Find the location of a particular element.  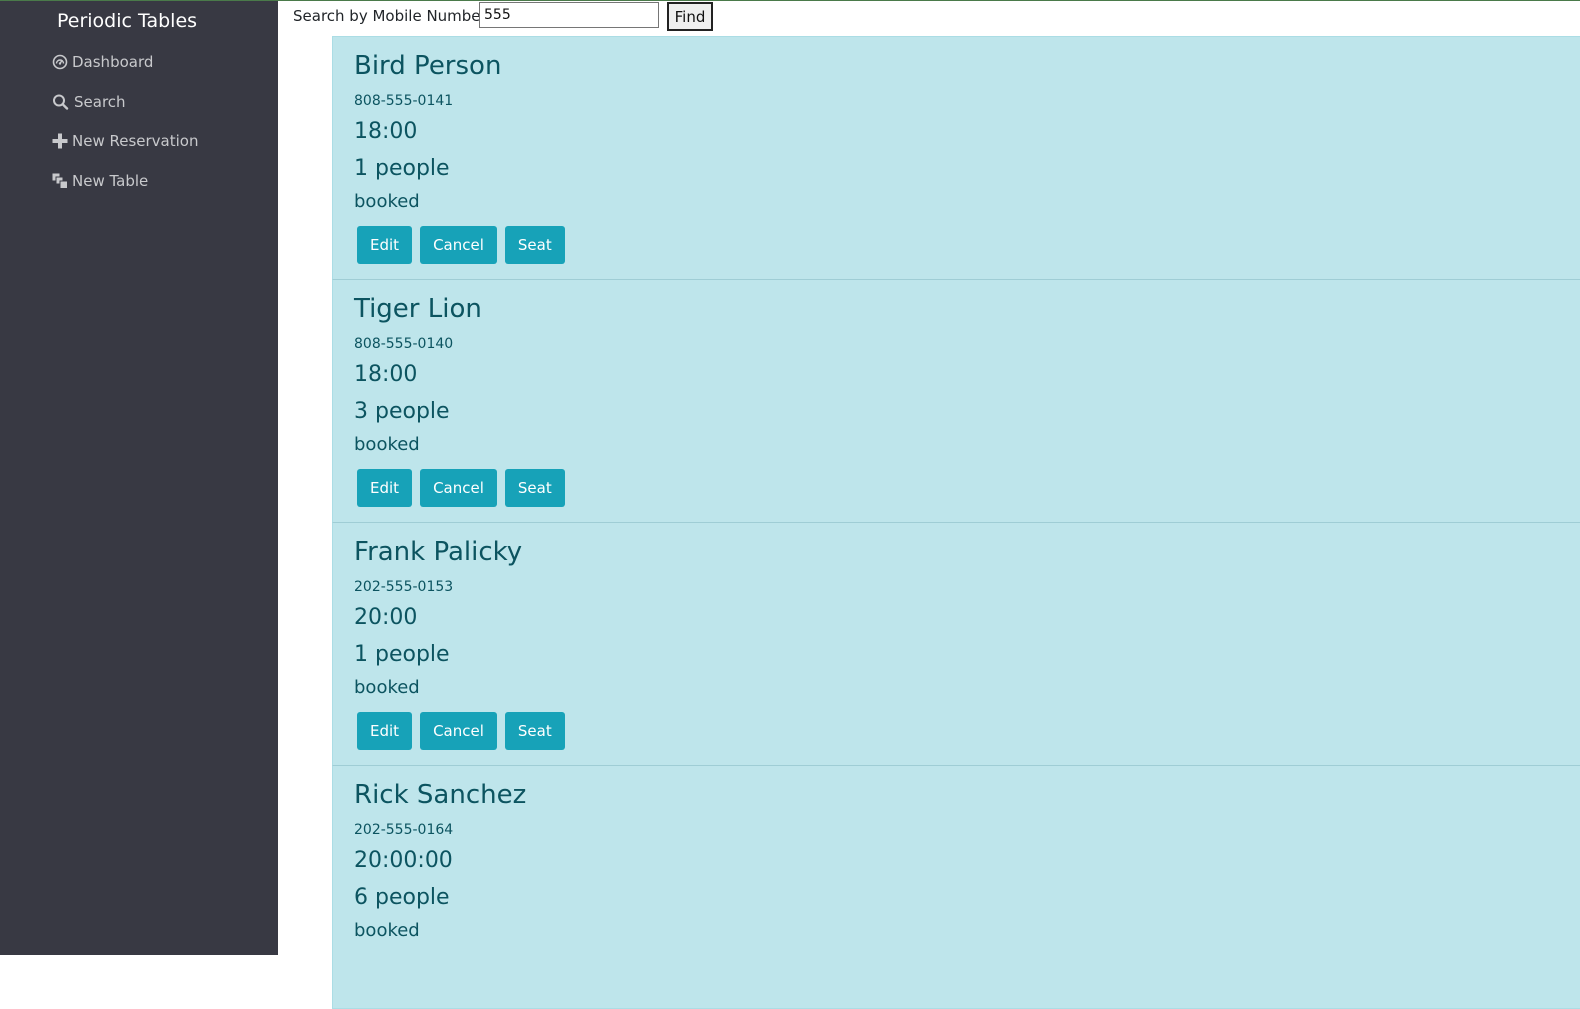

find-button: Find is located at coordinates (690, 16).